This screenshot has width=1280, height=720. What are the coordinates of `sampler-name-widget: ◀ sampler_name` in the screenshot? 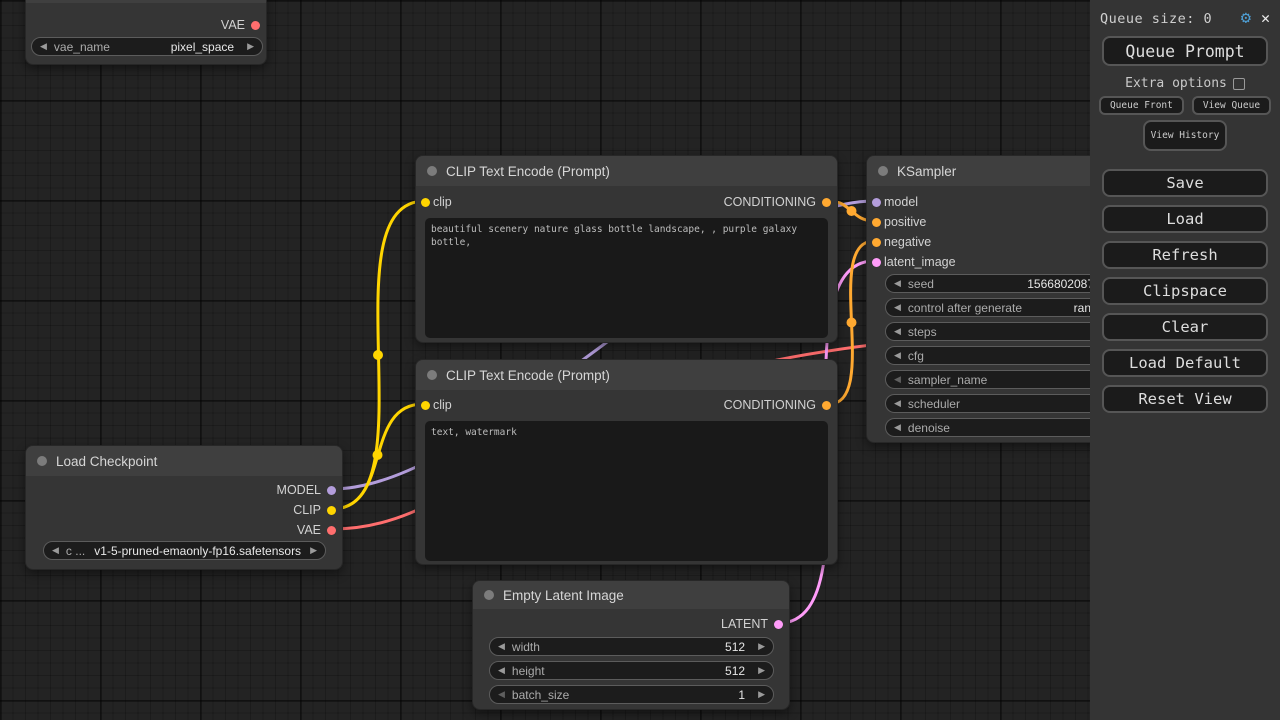 It's located at (1005, 379).